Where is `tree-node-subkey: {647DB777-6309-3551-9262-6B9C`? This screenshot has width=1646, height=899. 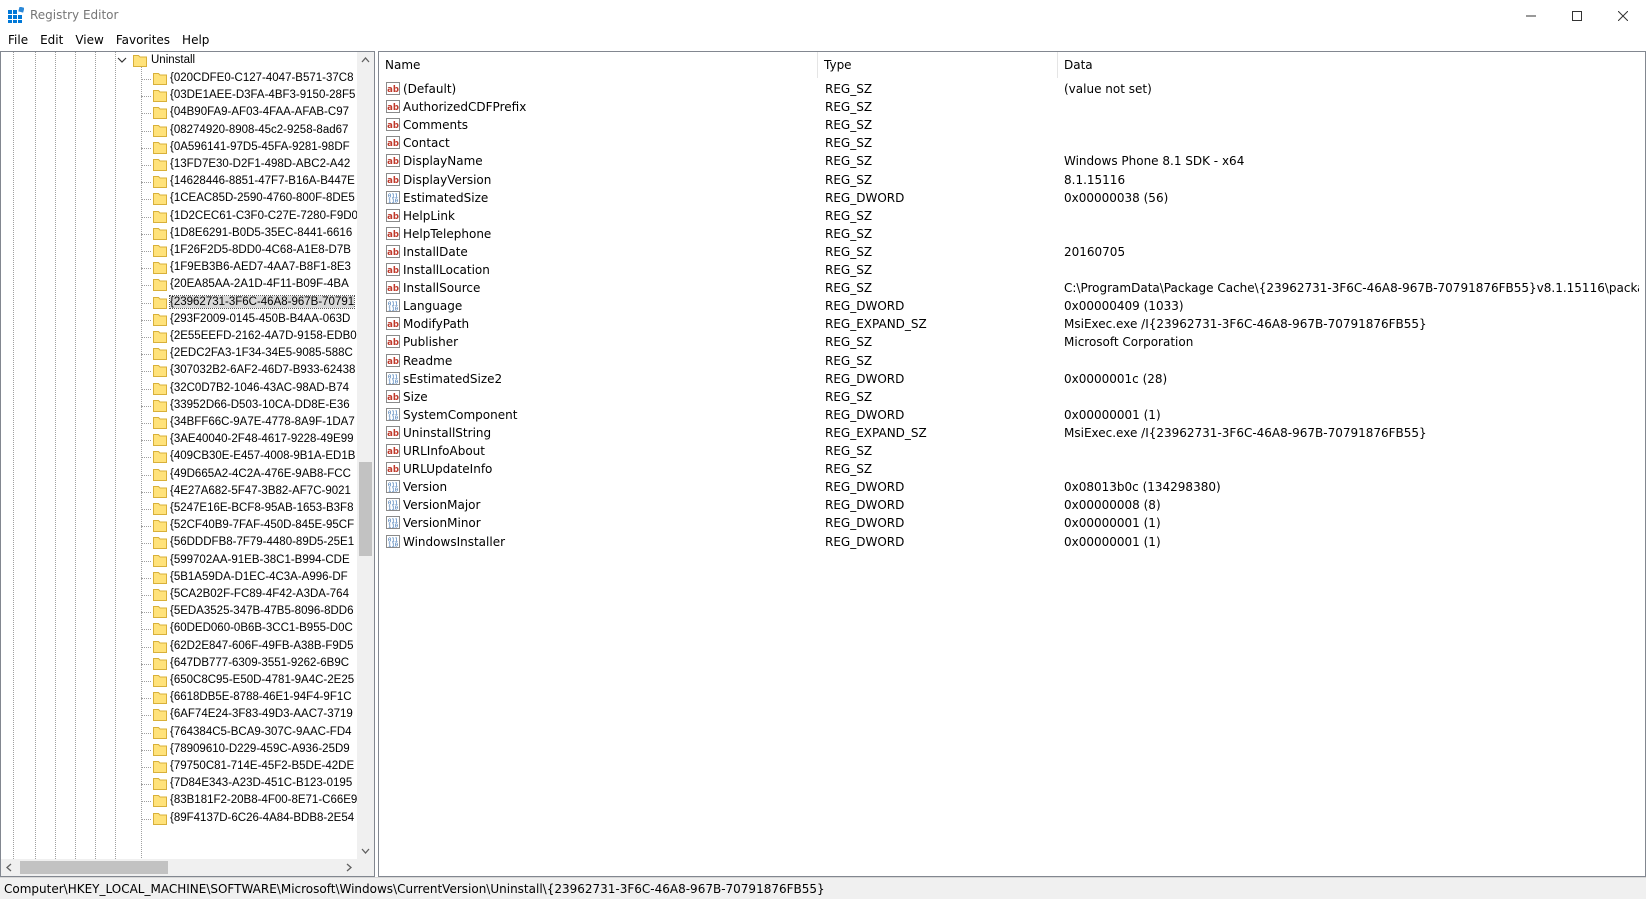
tree-node-subkey: {647DB777-6309-3551-9262-6B9C is located at coordinates (179, 664).